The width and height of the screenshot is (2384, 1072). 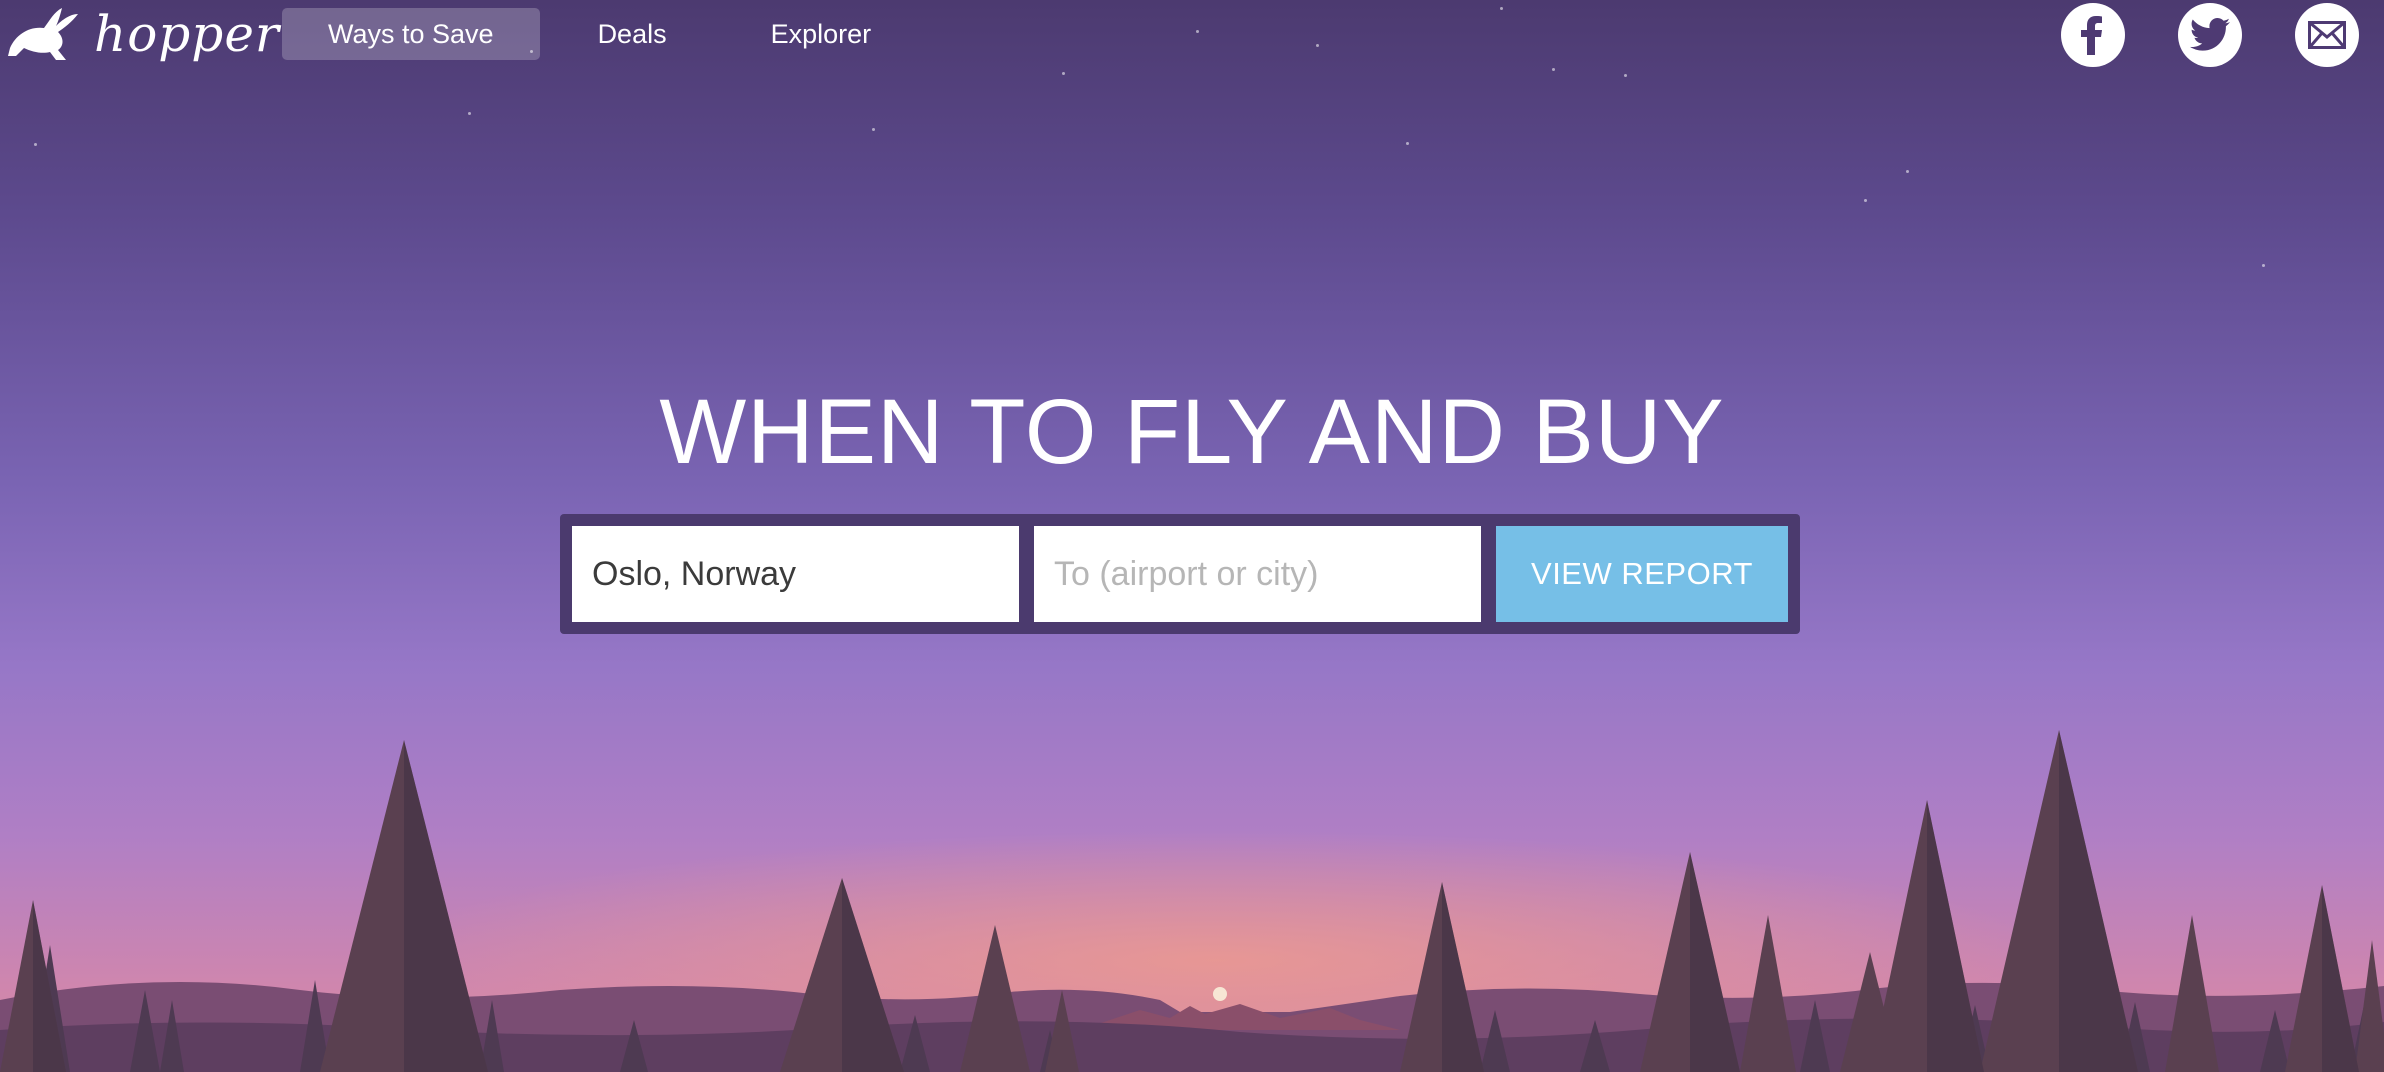 What do you see at coordinates (1642, 574) in the screenshot?
I see `view-report-button: VIEW REPORT` at bounding box center [1642, 574].